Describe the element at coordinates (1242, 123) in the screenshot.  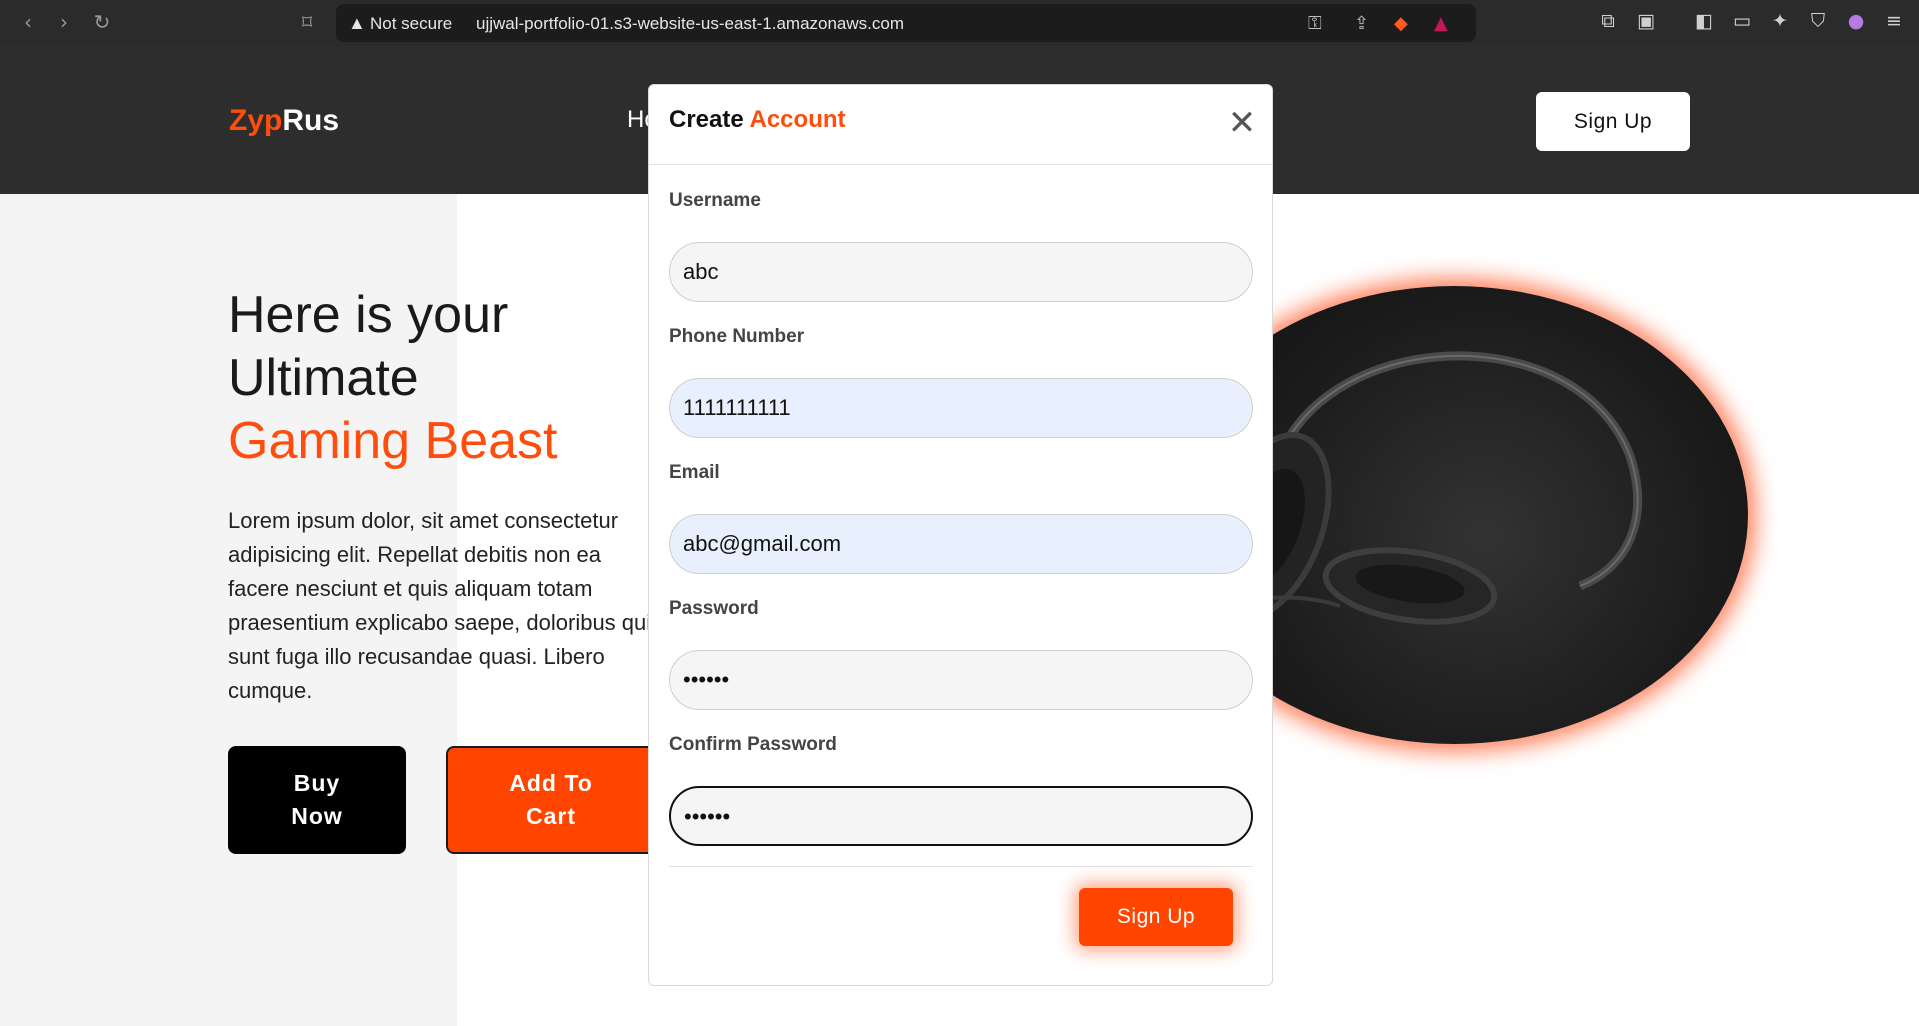
I see `close-icon: ✕` at that location.